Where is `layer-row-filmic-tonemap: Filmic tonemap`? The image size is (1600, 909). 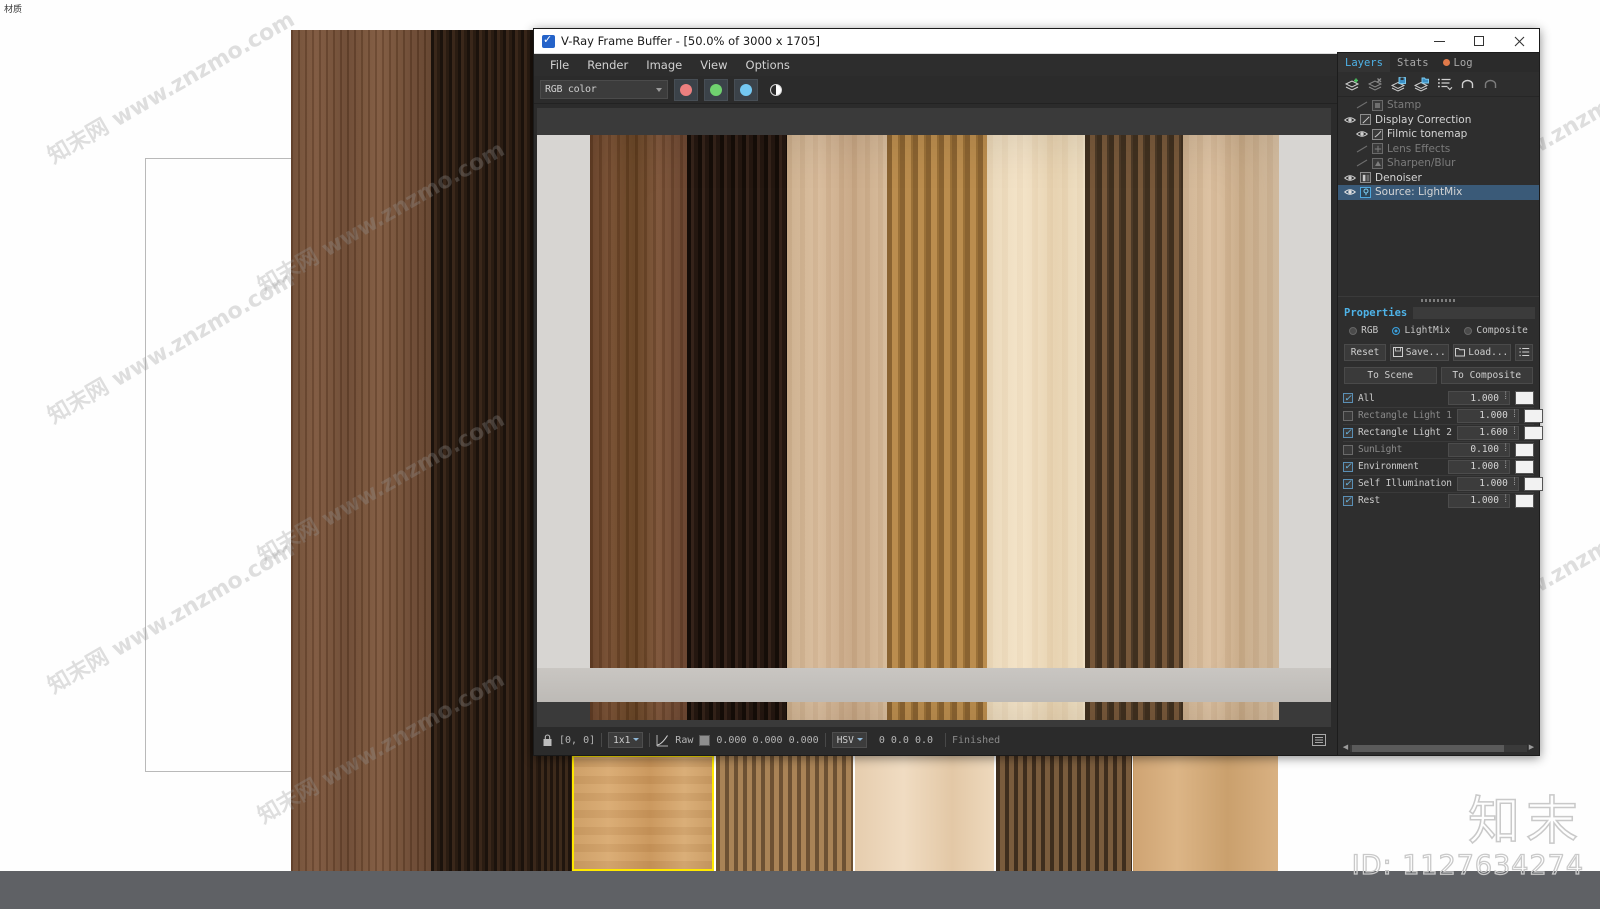 layer-row-filmic-tonemap: Filmic tonemap is located at coordinates (1438, 134).